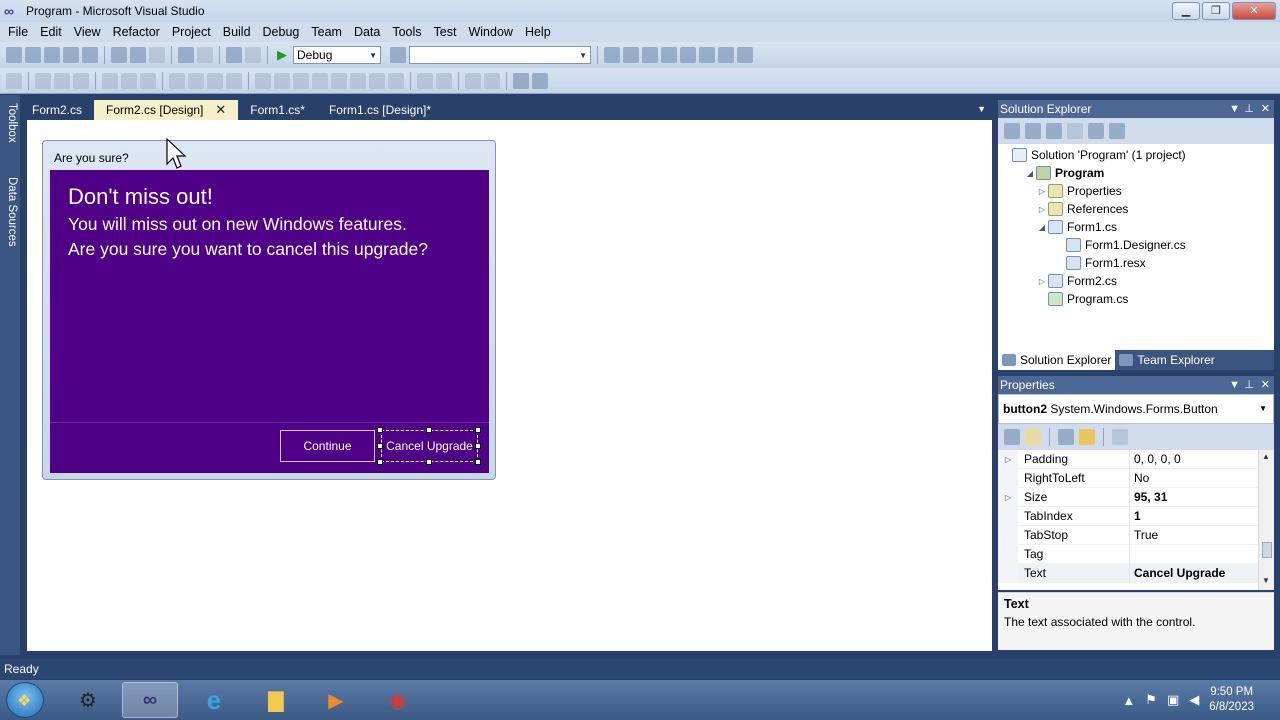 Image resolution: width=1280 pixels, height=720 pixels. Describe the element at coordinates (138, 55) in the screenshot. I see `copy-icon` at that location.